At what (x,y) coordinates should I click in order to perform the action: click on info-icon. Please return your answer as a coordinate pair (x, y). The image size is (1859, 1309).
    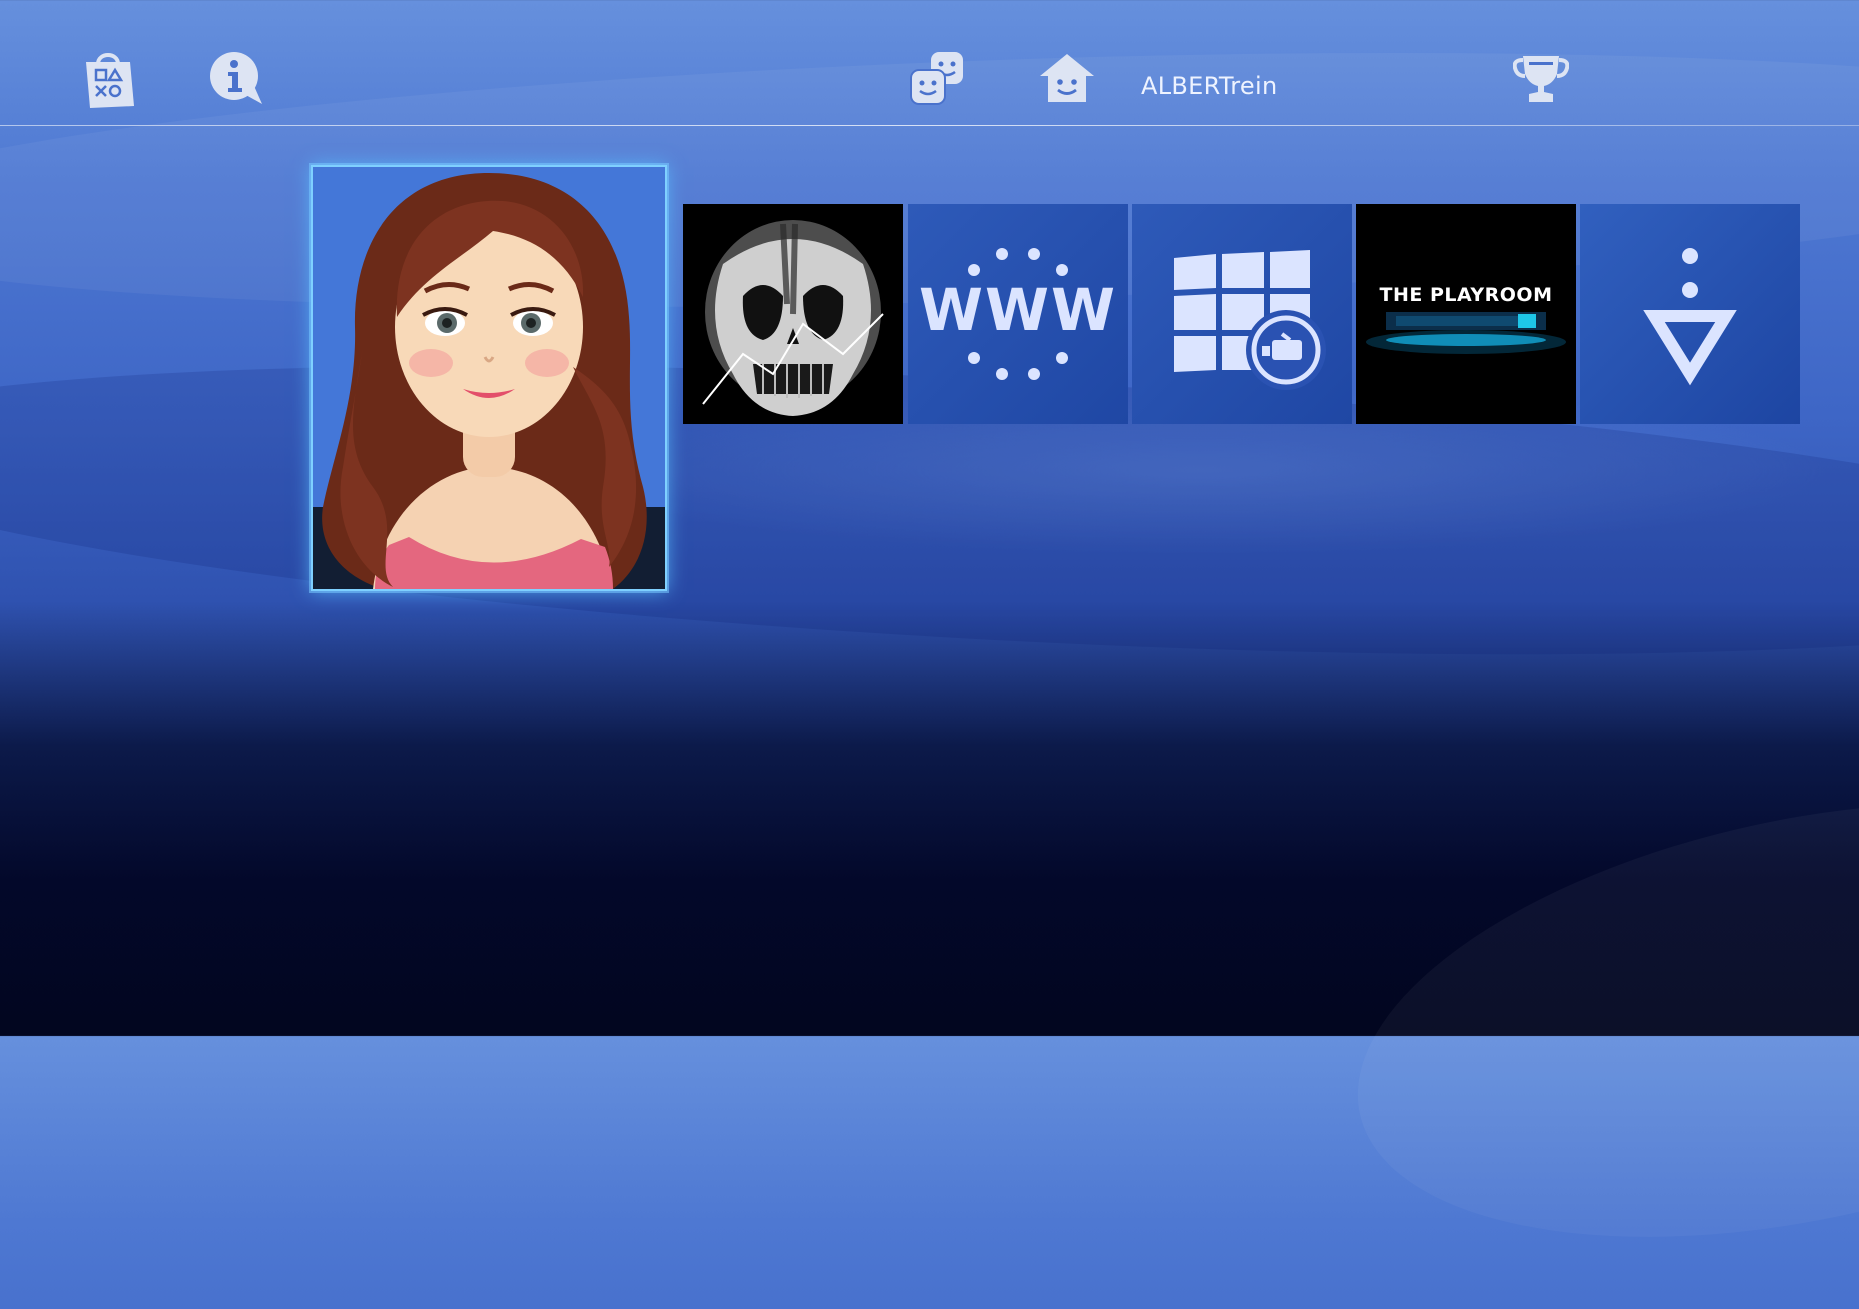
    Looking at the image, I should click on (236, 78).